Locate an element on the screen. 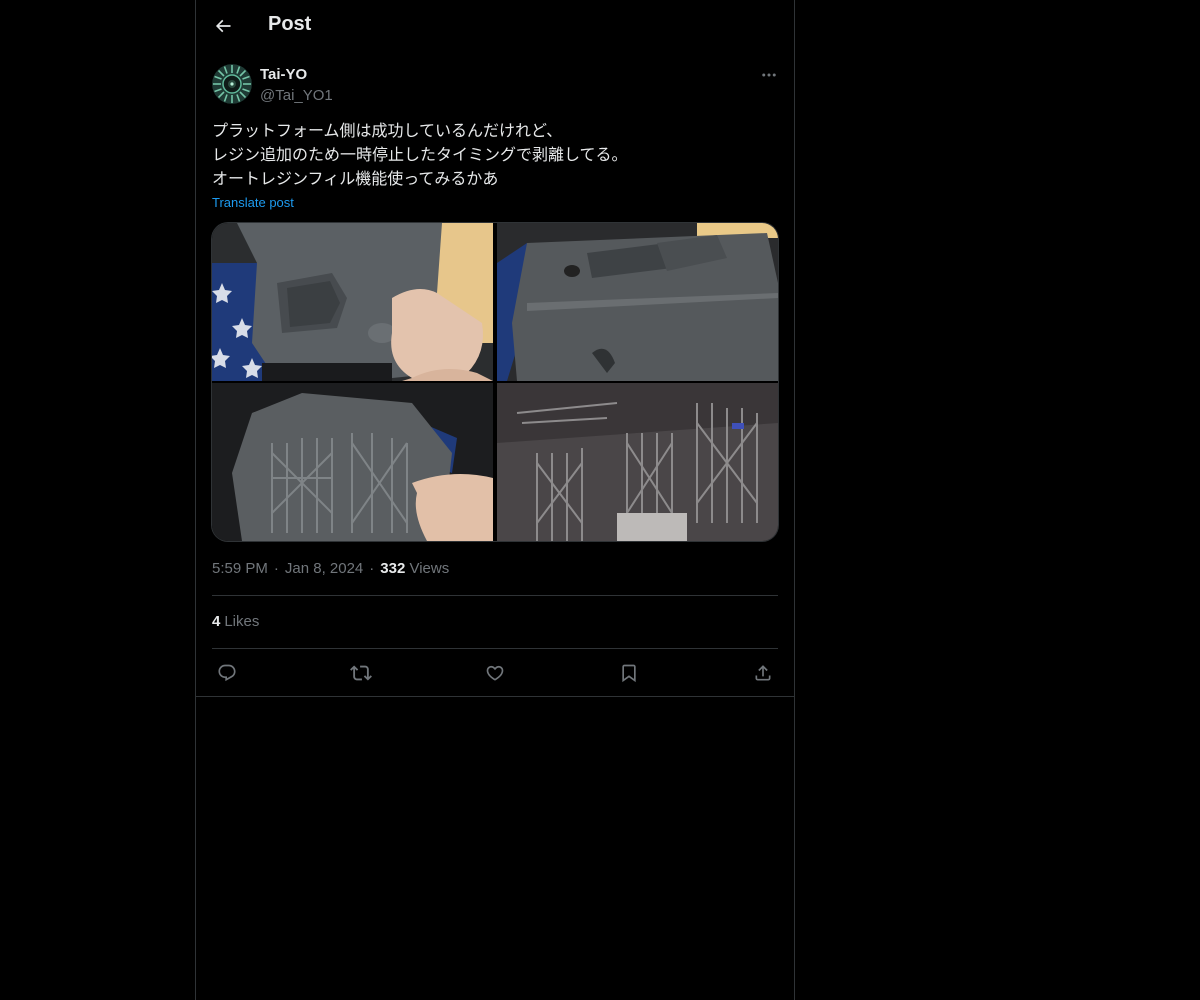  arrow-left-icon is located at coordinates (223, 26).